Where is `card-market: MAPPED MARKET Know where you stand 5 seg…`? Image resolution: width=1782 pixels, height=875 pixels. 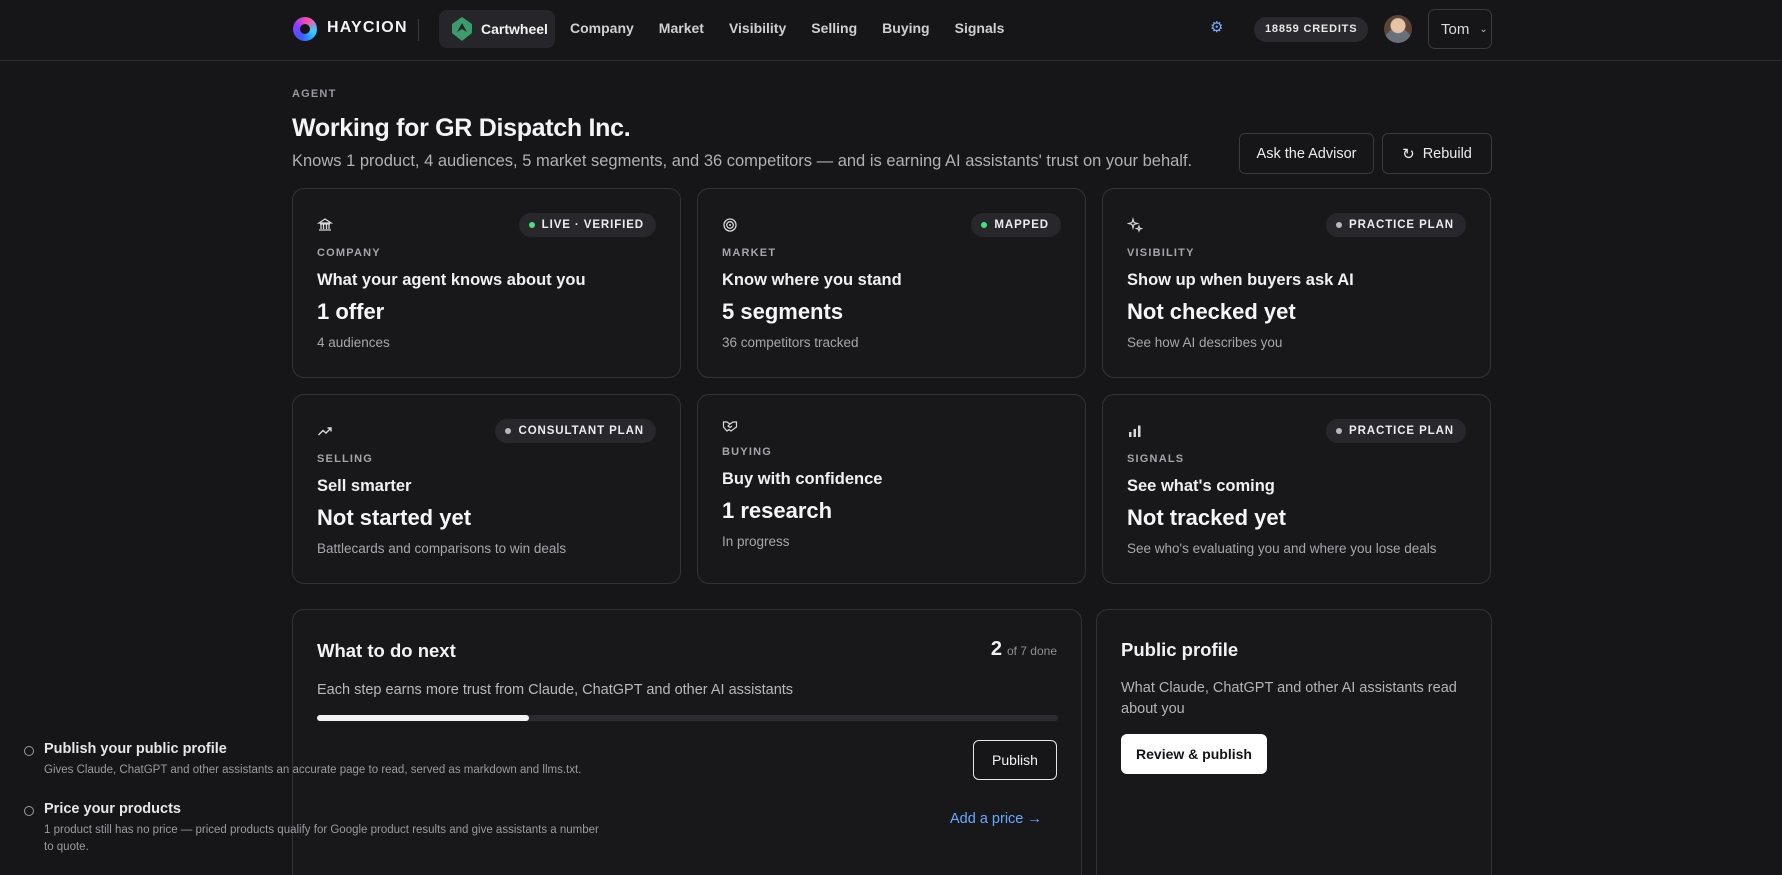 card-market: MAPPED MARKET Know where you stand 5 seg… is located at coordinates (891, 283).